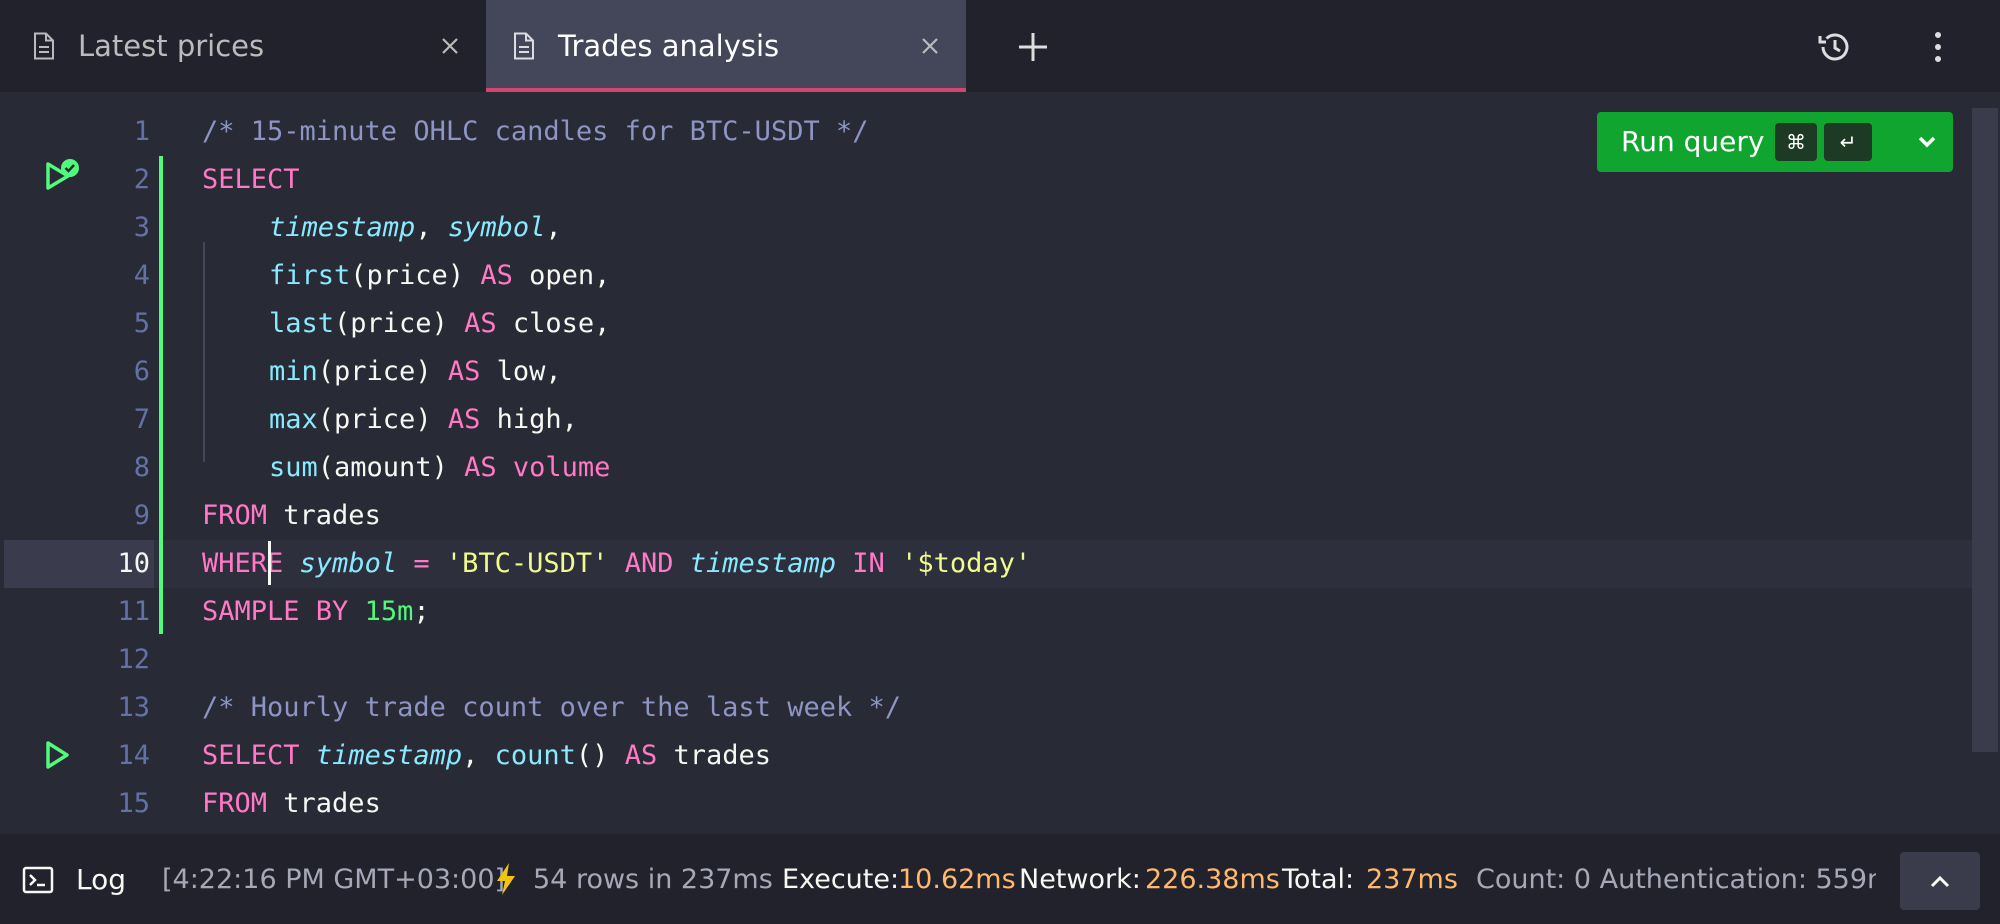 This screenshot has height=924, width=2000. I want to click on line-number: 4, so click(141, 275).